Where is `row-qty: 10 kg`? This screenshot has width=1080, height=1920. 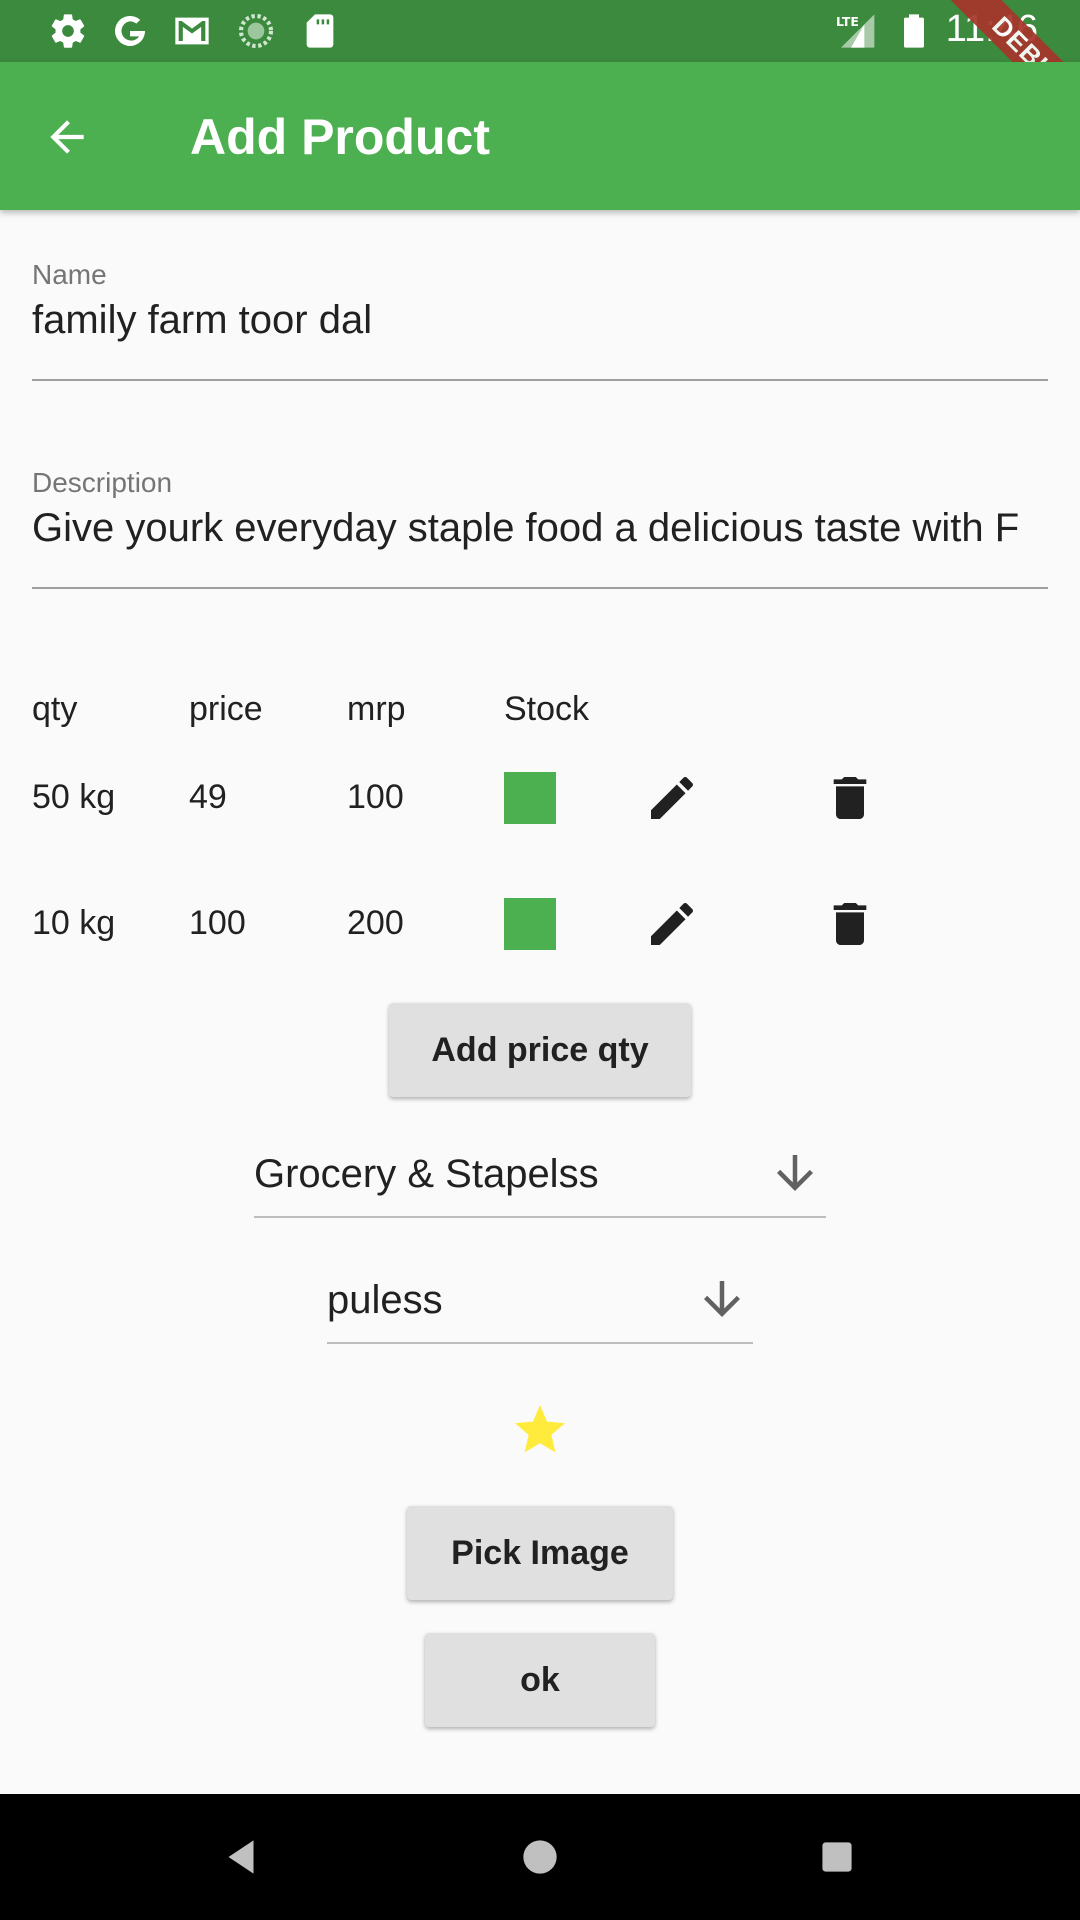 row-qty: 10 kg is located at coordinates (74, 923).